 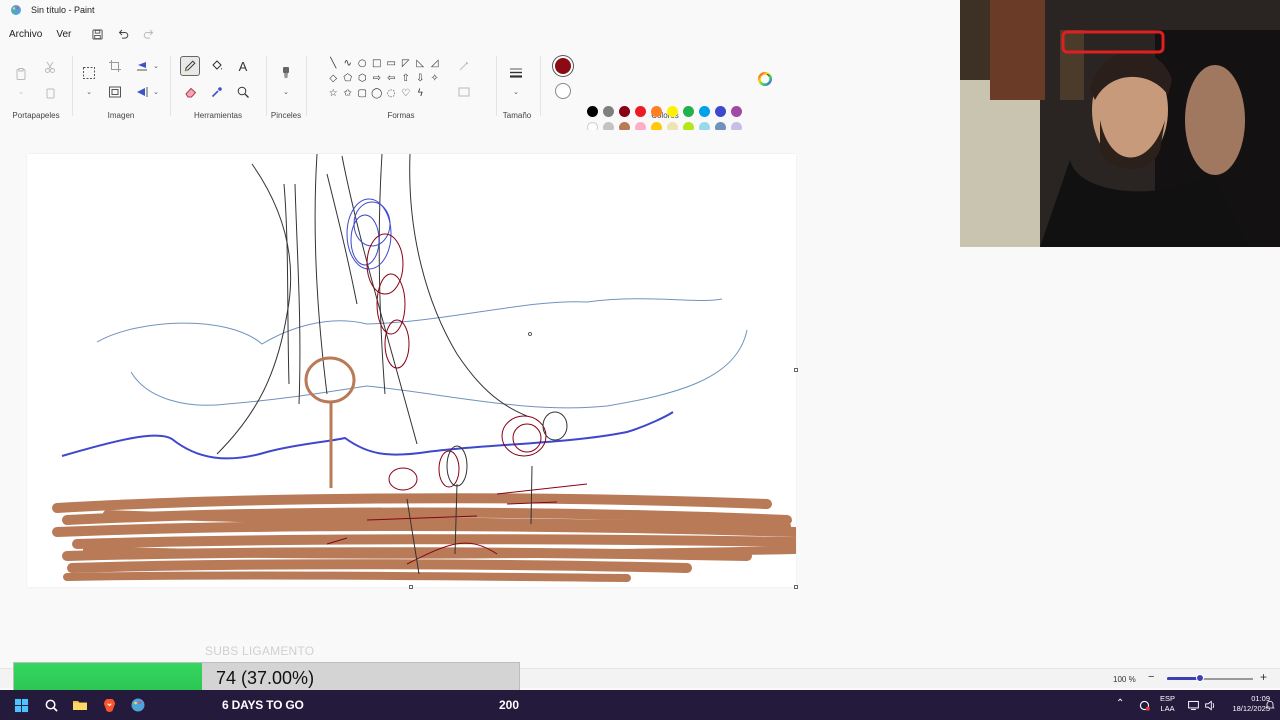 What do you see at coordinates (217, 92) in the screenshot?
I see `color-picker-icon` at bounding box center [217, 92].